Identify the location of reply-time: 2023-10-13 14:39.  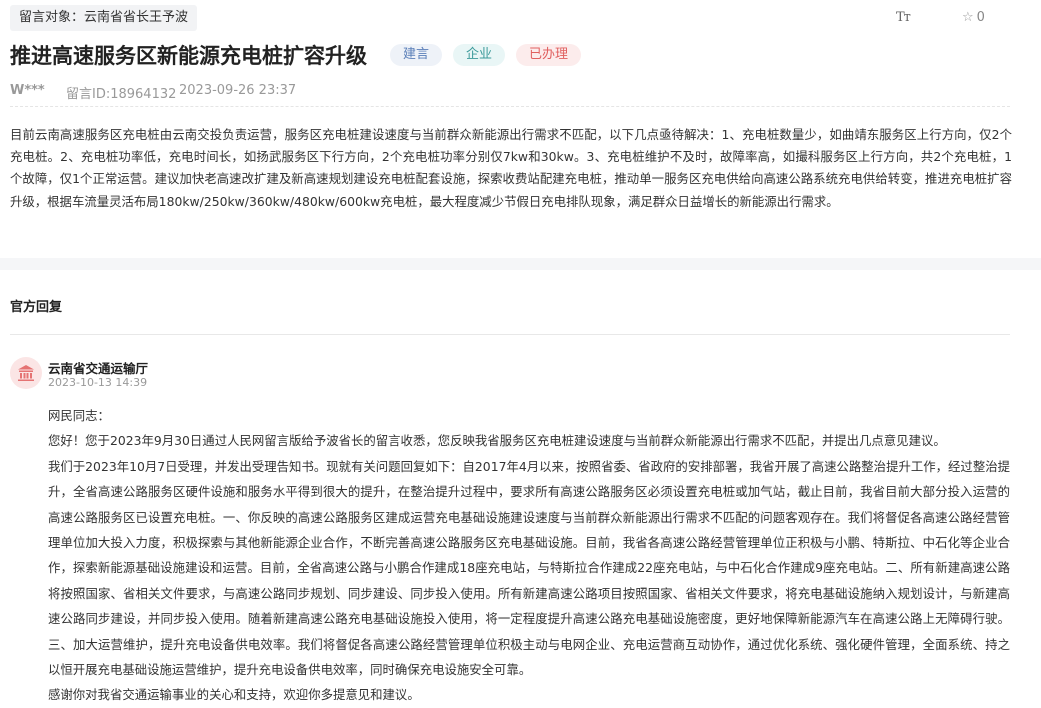
(98, 382).